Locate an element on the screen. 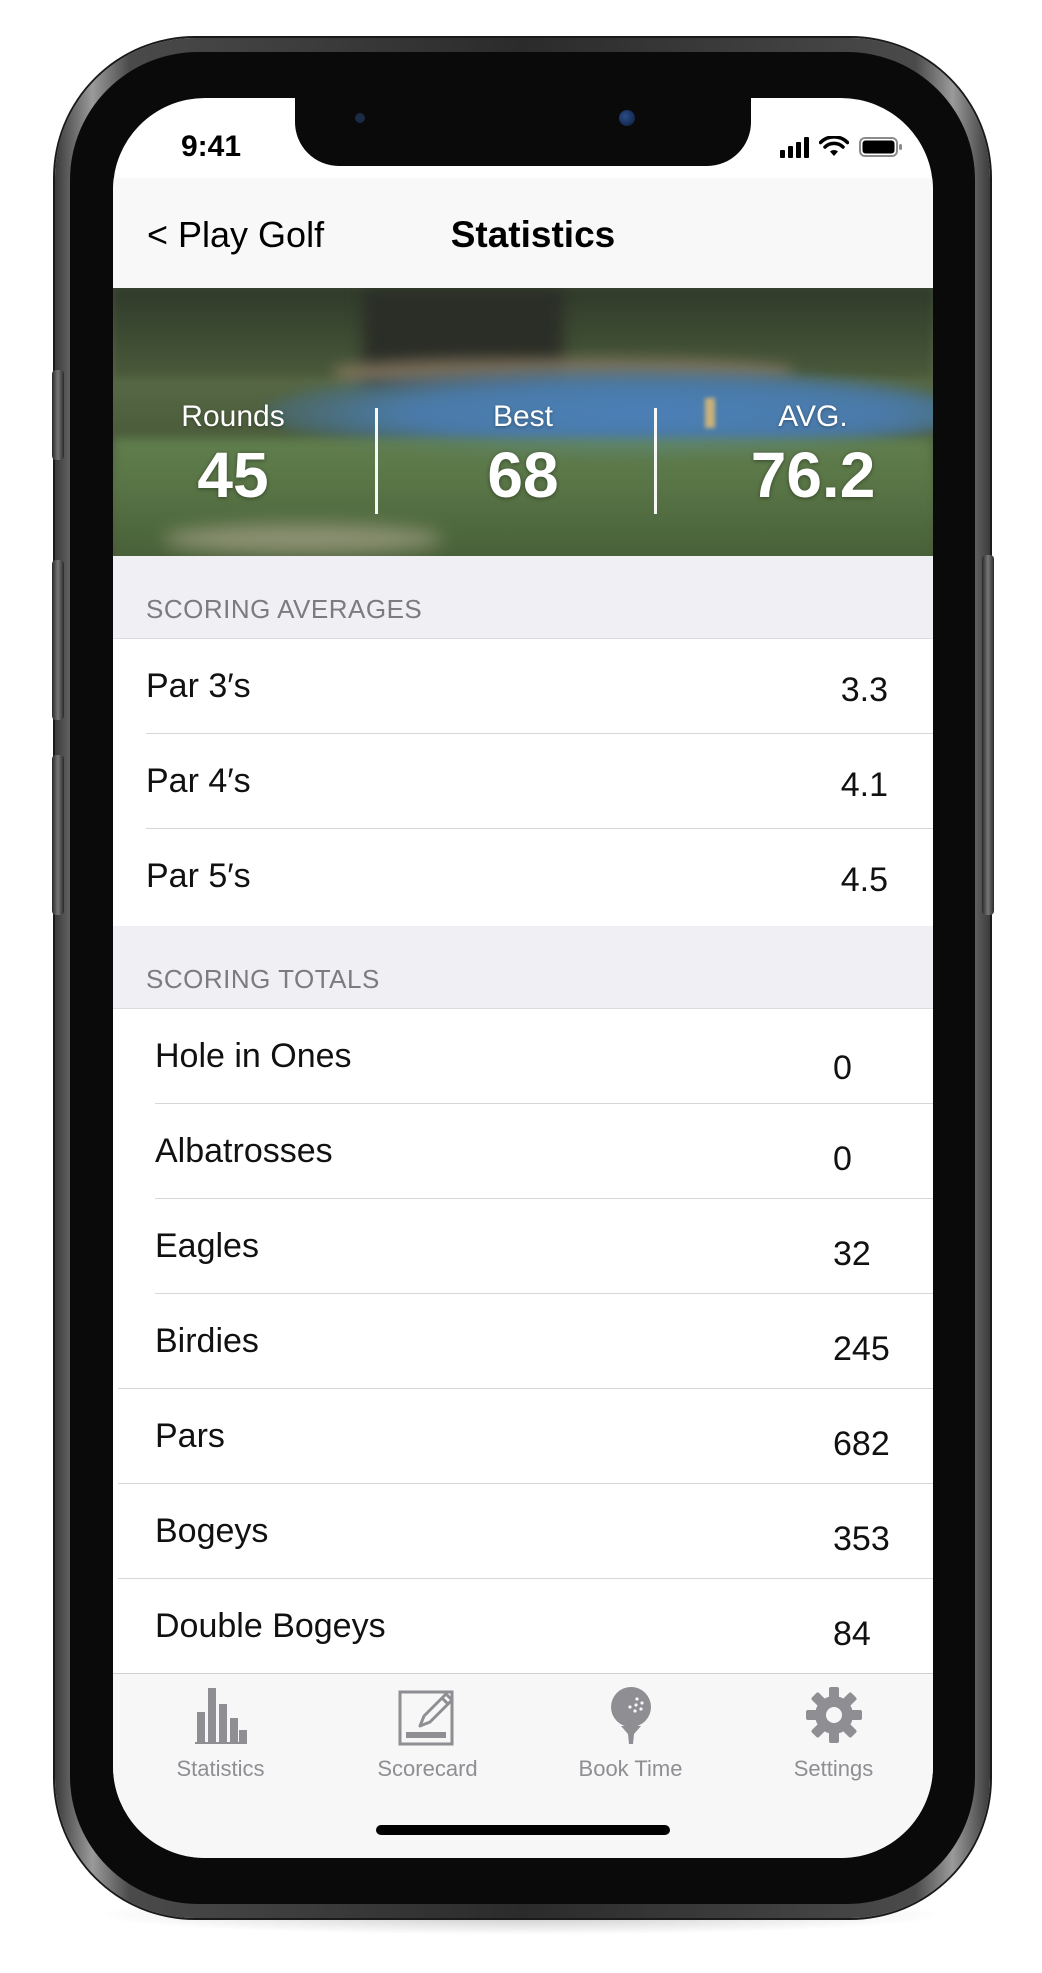 Image resolution: width=1042 pixels, height=1973 pixels. list-item: Par 3′s 3.3 is located at coordinates (523, 686).